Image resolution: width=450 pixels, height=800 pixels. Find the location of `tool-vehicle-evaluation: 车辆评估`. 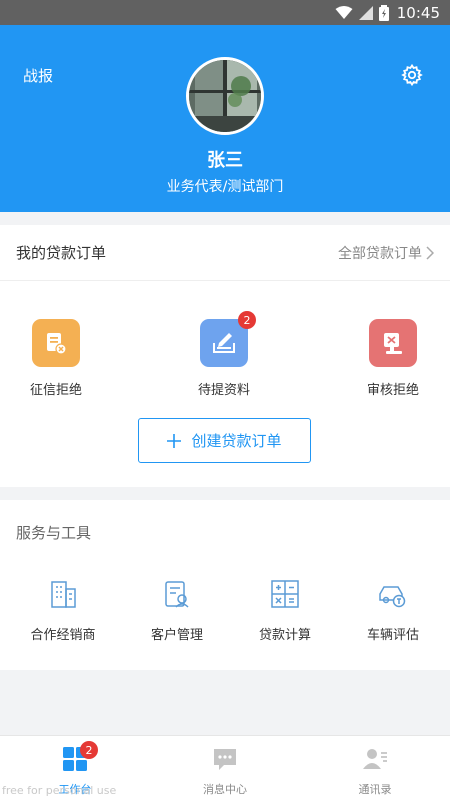

tool-vehicle-evaluation: 车辆评估 is located at coordinates (393, 610).